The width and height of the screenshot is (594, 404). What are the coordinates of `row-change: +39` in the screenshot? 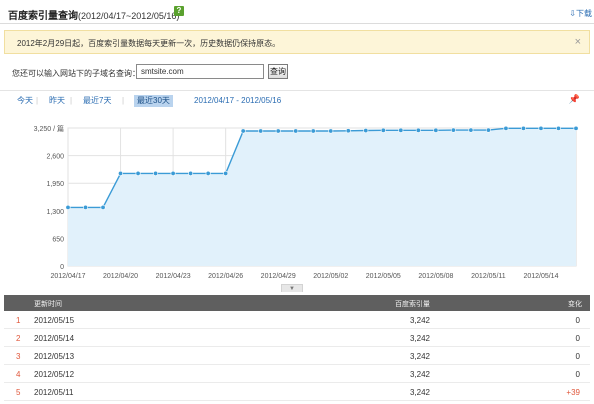 It's located at (573, 392).